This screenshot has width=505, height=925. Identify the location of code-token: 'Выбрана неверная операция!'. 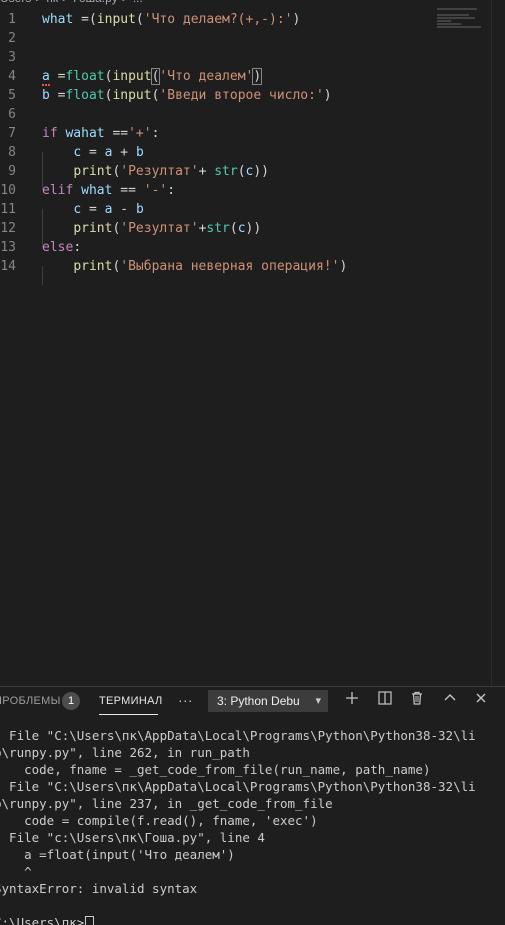
(230, 266).